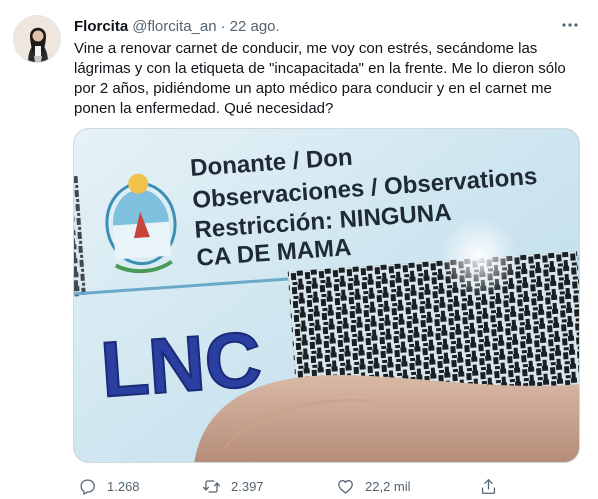  What do you see at coordinates (294, 486) in the screenshot?
I see `tweet-actions: 1.268 2.397 22,2 mil` at bounding box center [294, 486].